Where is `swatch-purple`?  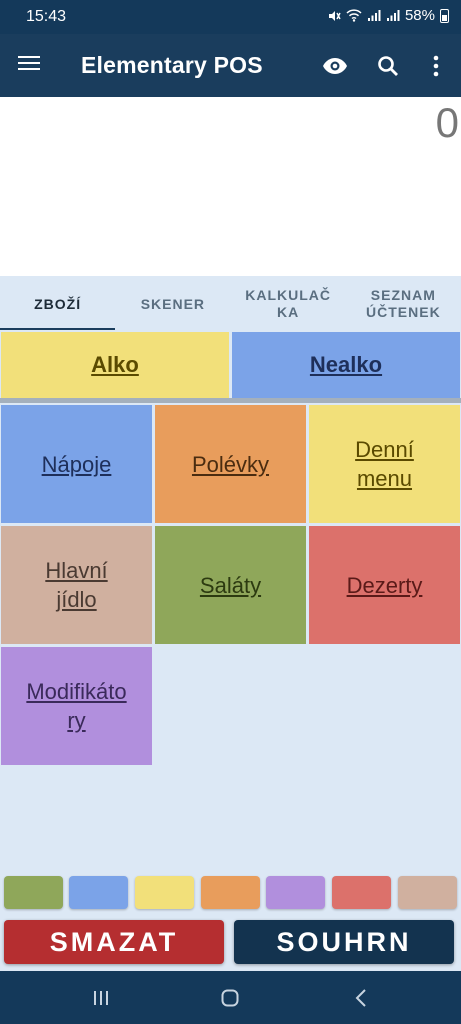 swatch-purple is located at coordinates (295, 892).